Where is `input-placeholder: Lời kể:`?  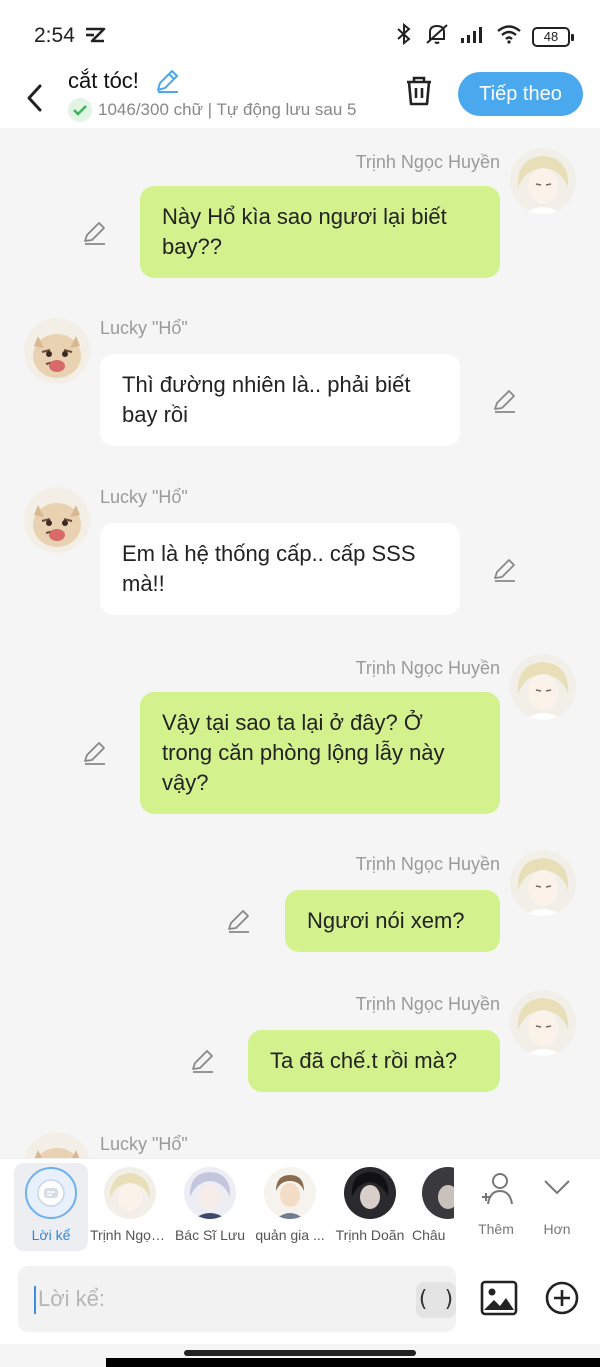 input-placeholder: Lời kể: is located at coordinates (72, 1298).